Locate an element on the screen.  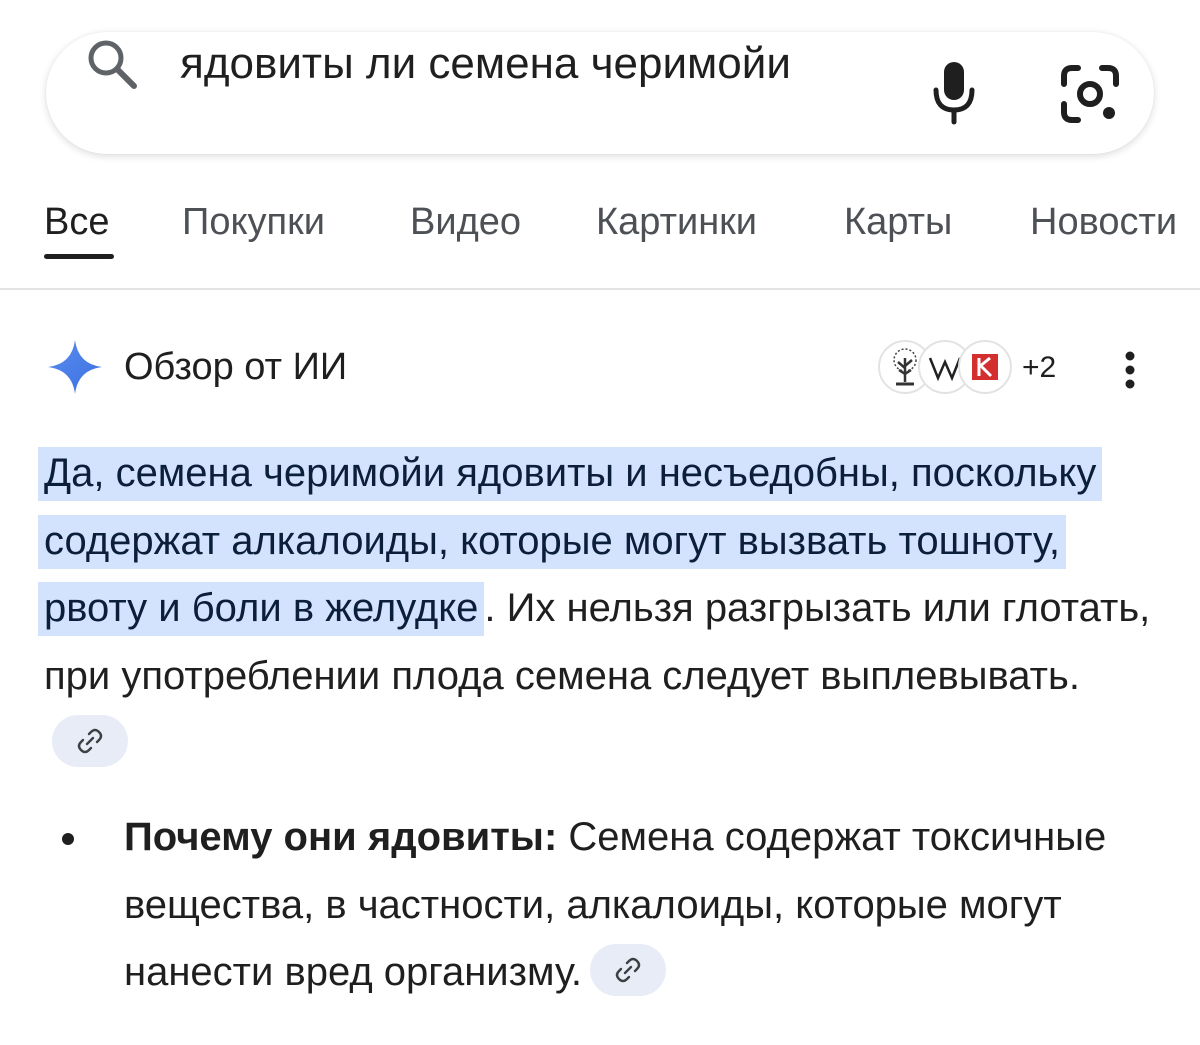
ai-sparkle-icon is located at coordinates (75, 367).